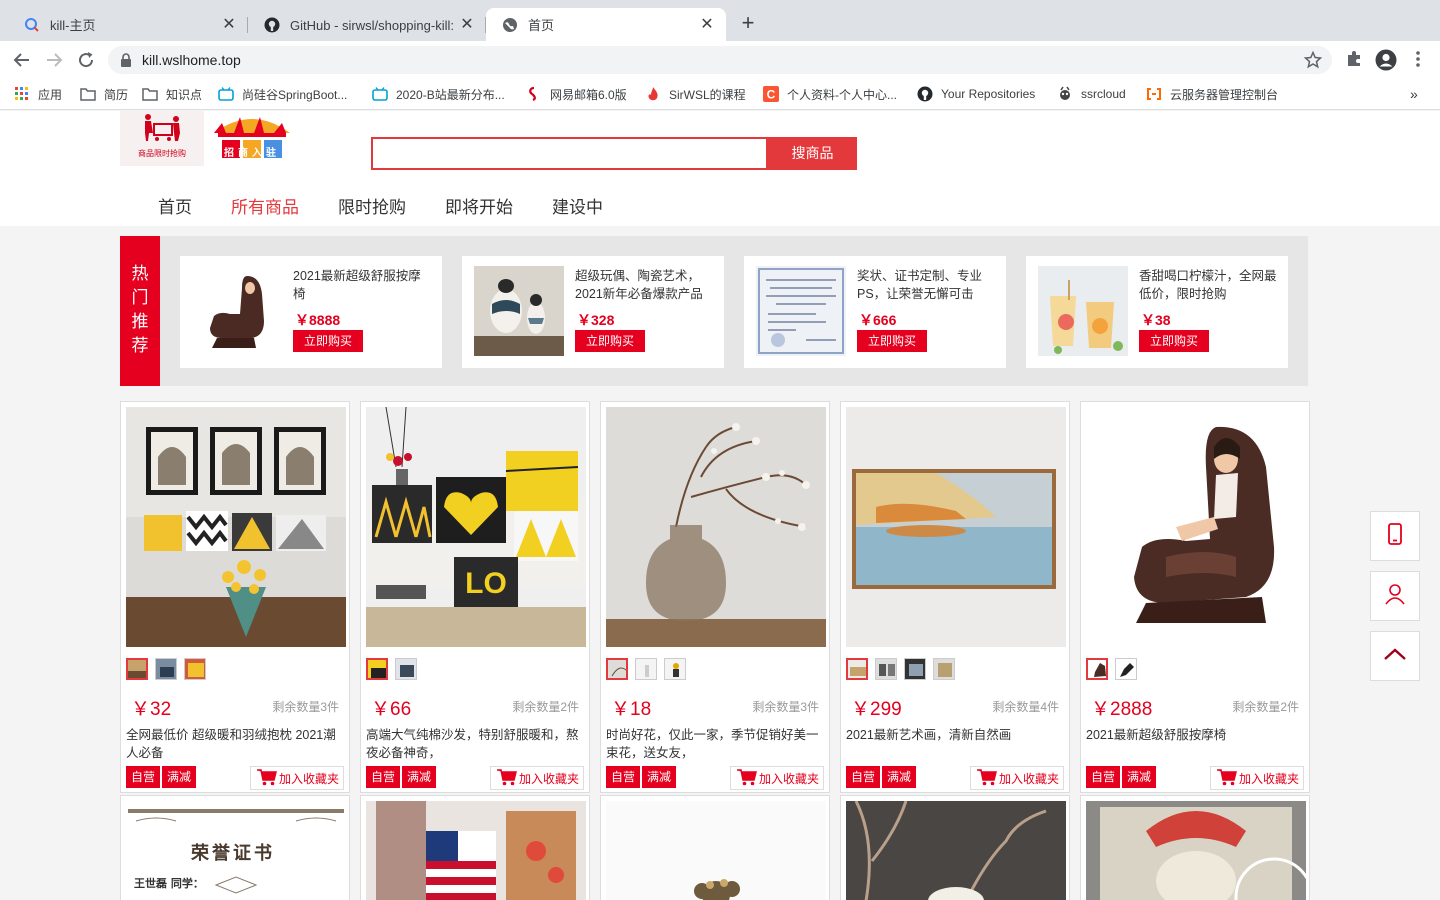  I want to click on hot-item-card: 奖状、证书定制、专业PS，让荣誉无懈可击 ￥666 立即购买, so click(875, 312).